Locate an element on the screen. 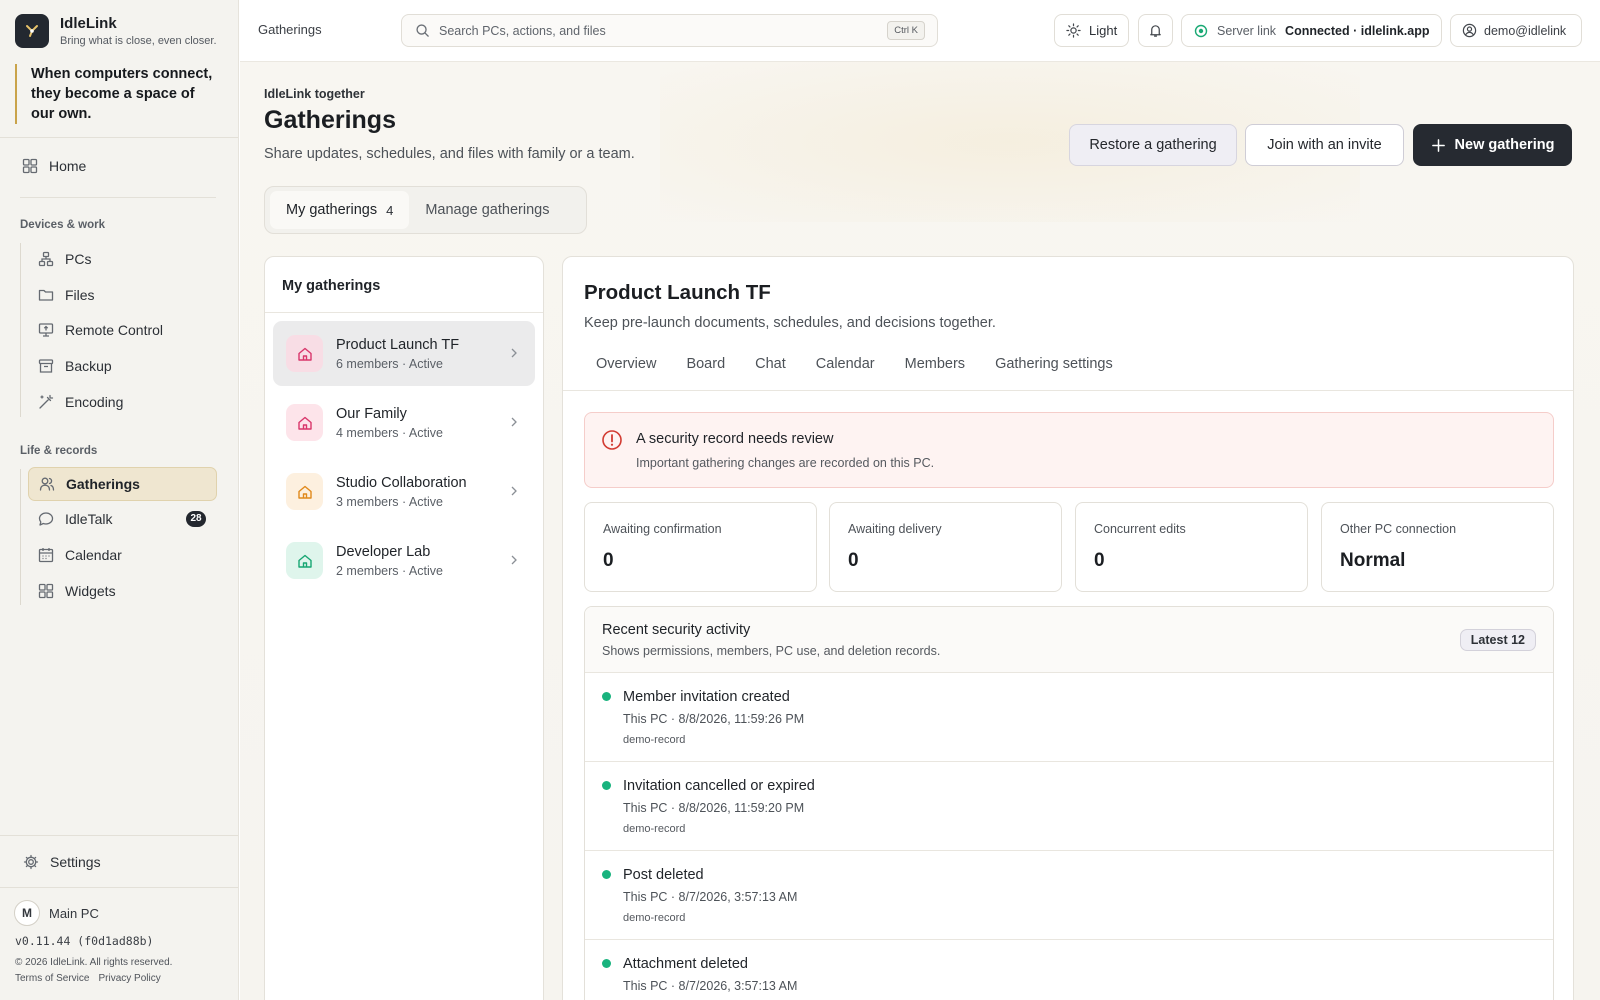  chat-icon is located at coordinates (46, 519).